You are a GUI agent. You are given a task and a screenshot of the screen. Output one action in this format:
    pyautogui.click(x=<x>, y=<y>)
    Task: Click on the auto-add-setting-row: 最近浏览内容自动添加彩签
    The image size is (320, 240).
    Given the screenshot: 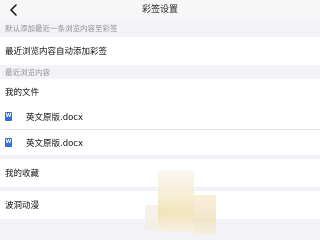 What is the action you would take?
    pyautogui.click(x=160, y=51)
    